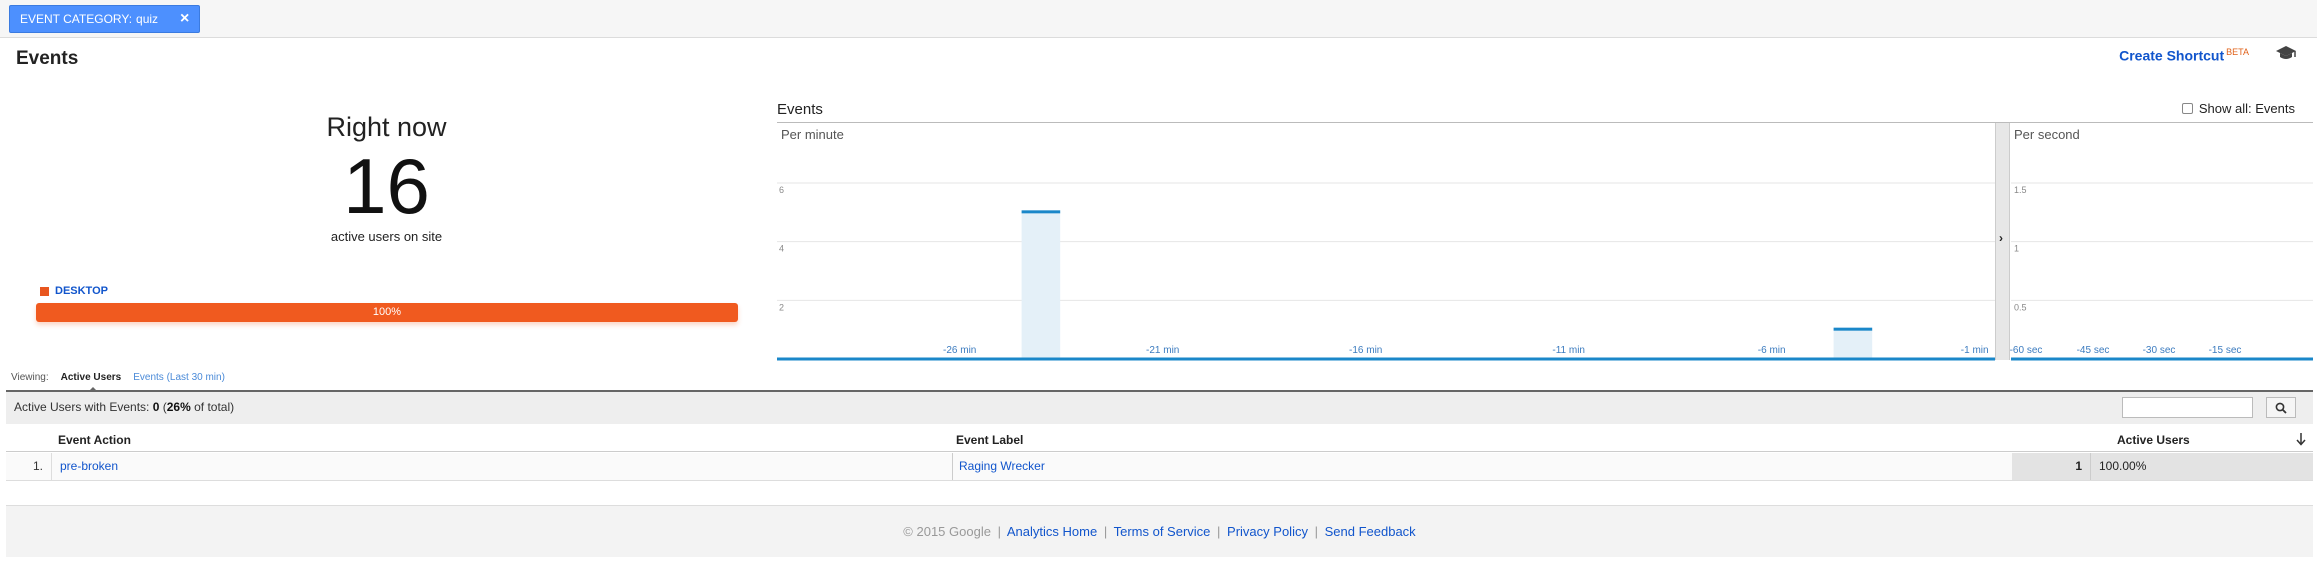 This screenshot has width=2317, height=561. What do you see at coordinates (947, 531) in the screenshot?
I see `copyright: © 2015 Google` at bounding box center [947, 531].